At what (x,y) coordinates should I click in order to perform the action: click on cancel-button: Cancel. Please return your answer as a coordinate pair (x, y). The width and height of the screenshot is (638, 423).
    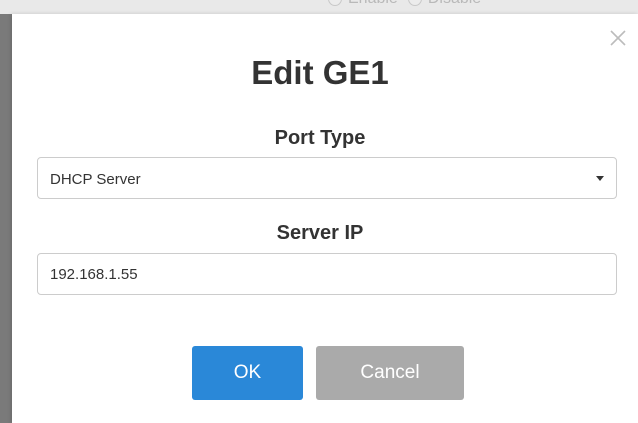
    Looking at the image, I should click on (390, 373).